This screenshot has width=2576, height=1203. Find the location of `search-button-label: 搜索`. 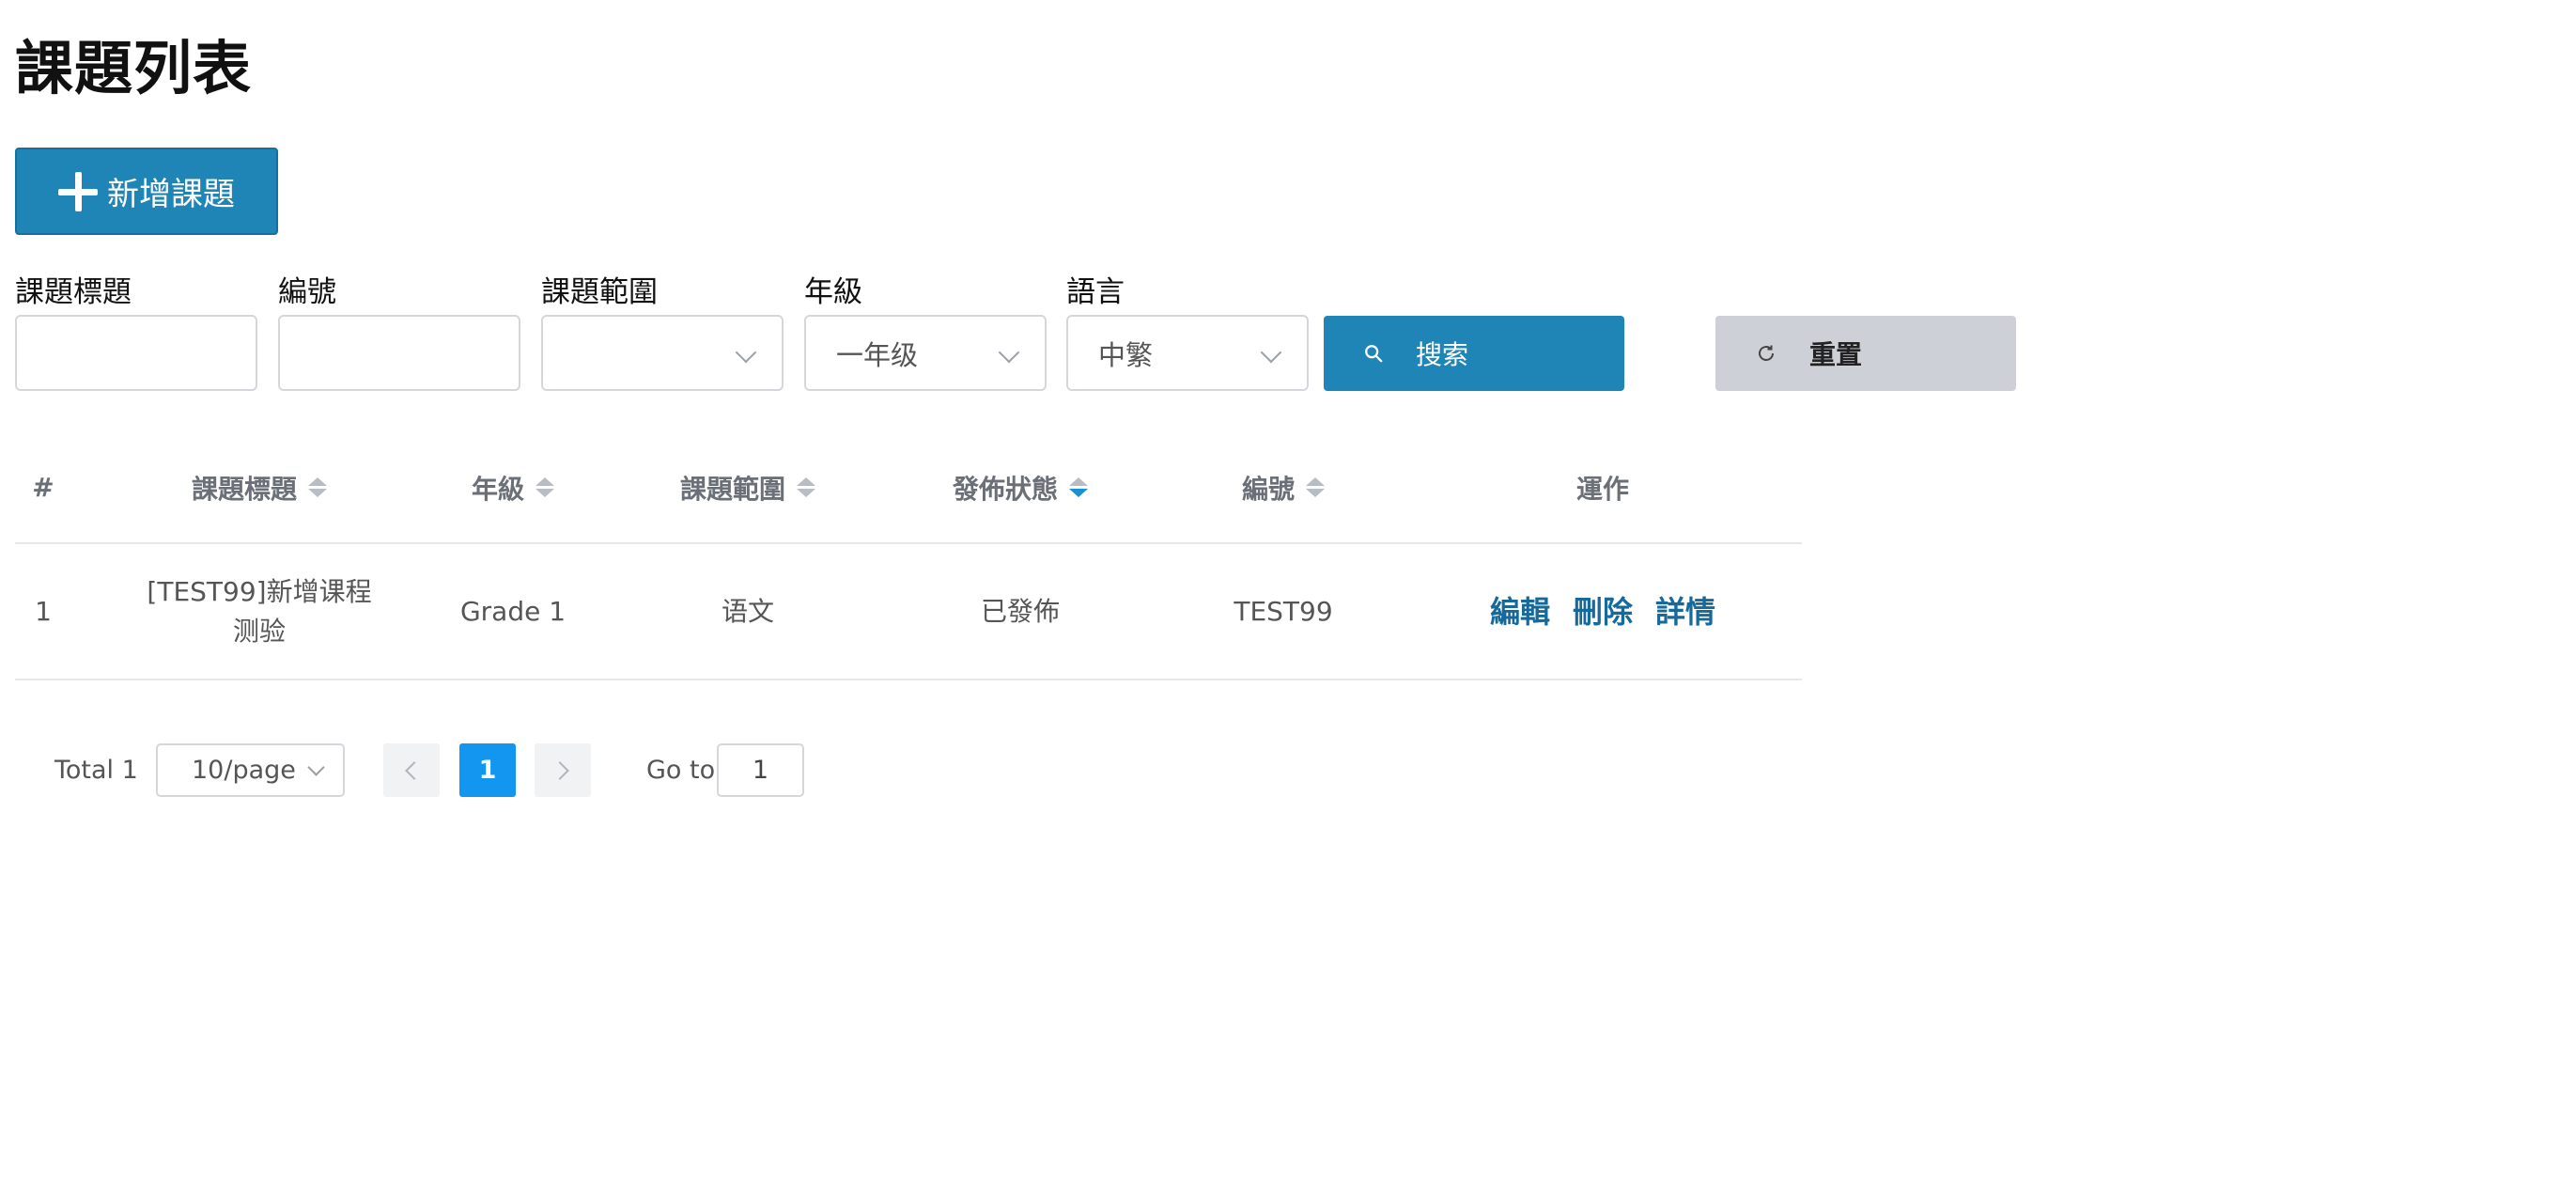

search-button-label: 搜索 is located at coordinates (1442, 355).